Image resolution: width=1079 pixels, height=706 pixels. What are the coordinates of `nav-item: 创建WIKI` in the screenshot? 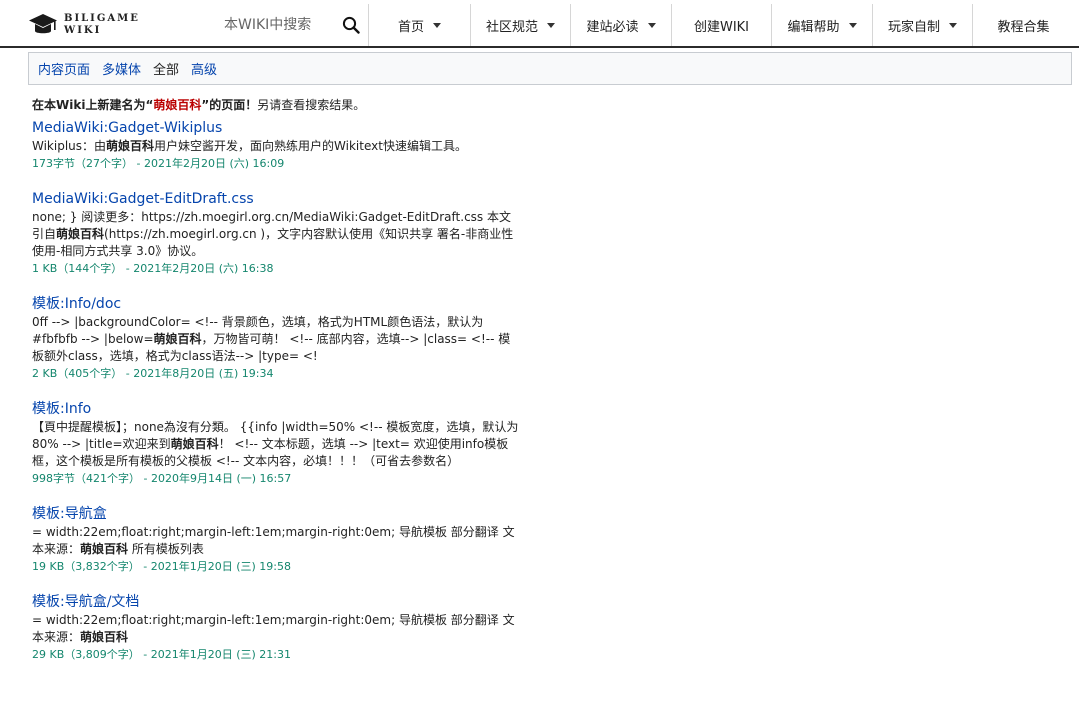 It's located at (721, 25).